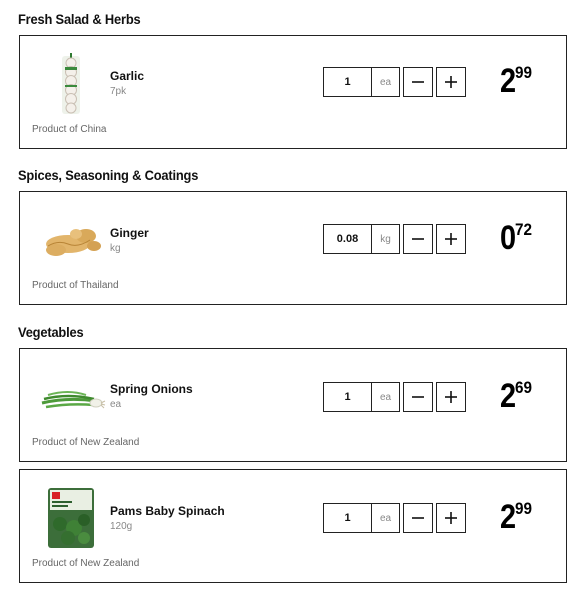  Describe the element at coordinates (72, 84) in the screenshot. I see `garlic-icon` at that location.